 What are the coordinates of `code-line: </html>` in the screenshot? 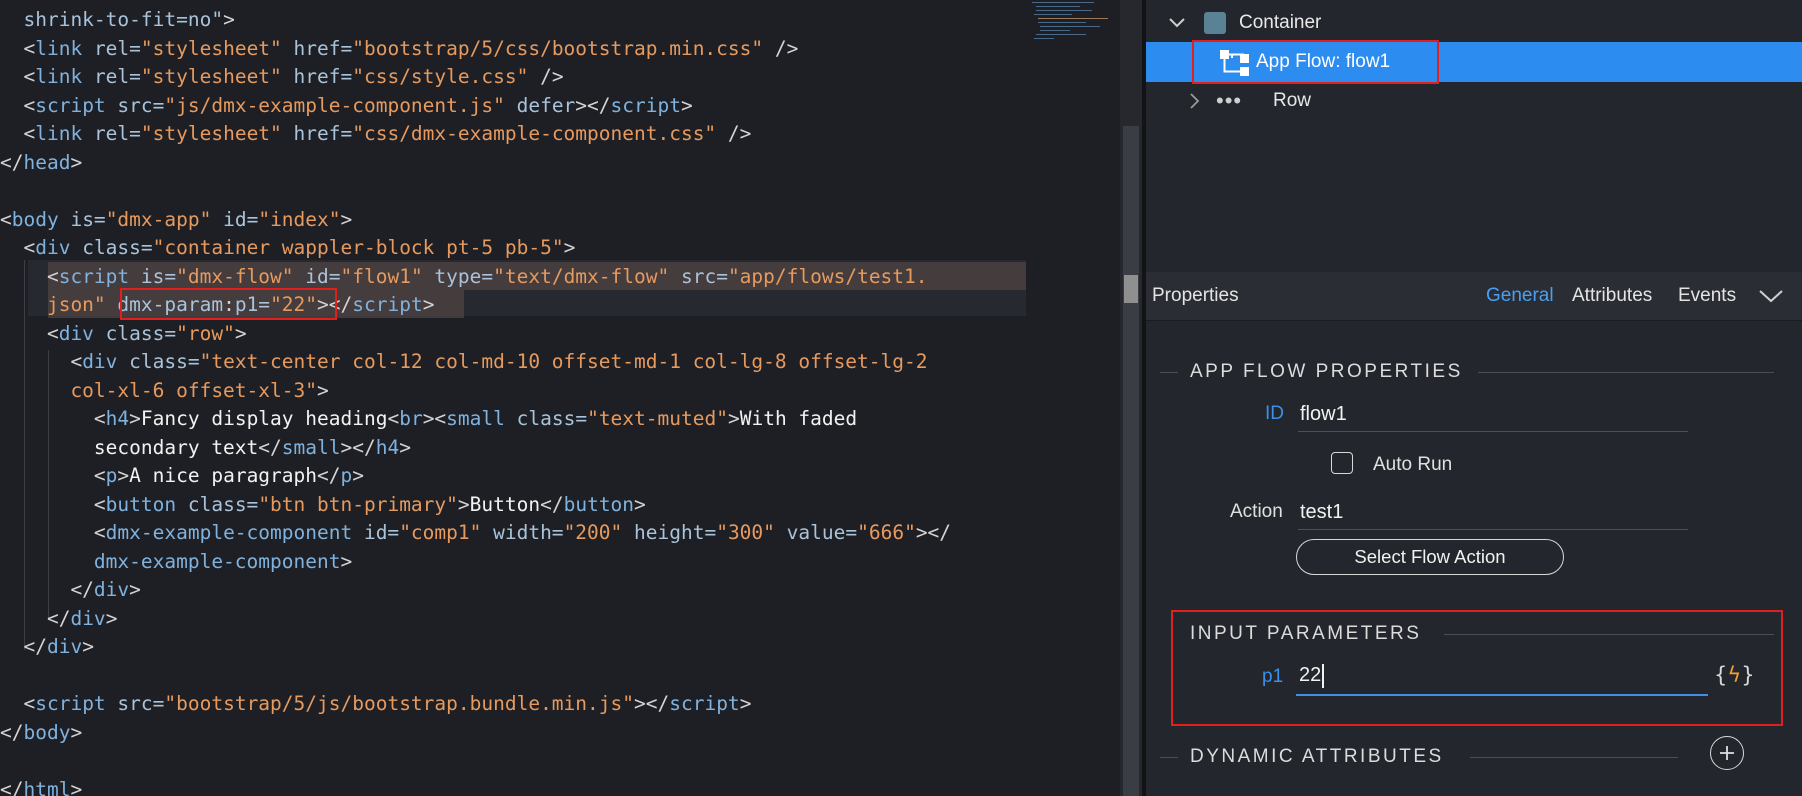 It's located at (41, 786).